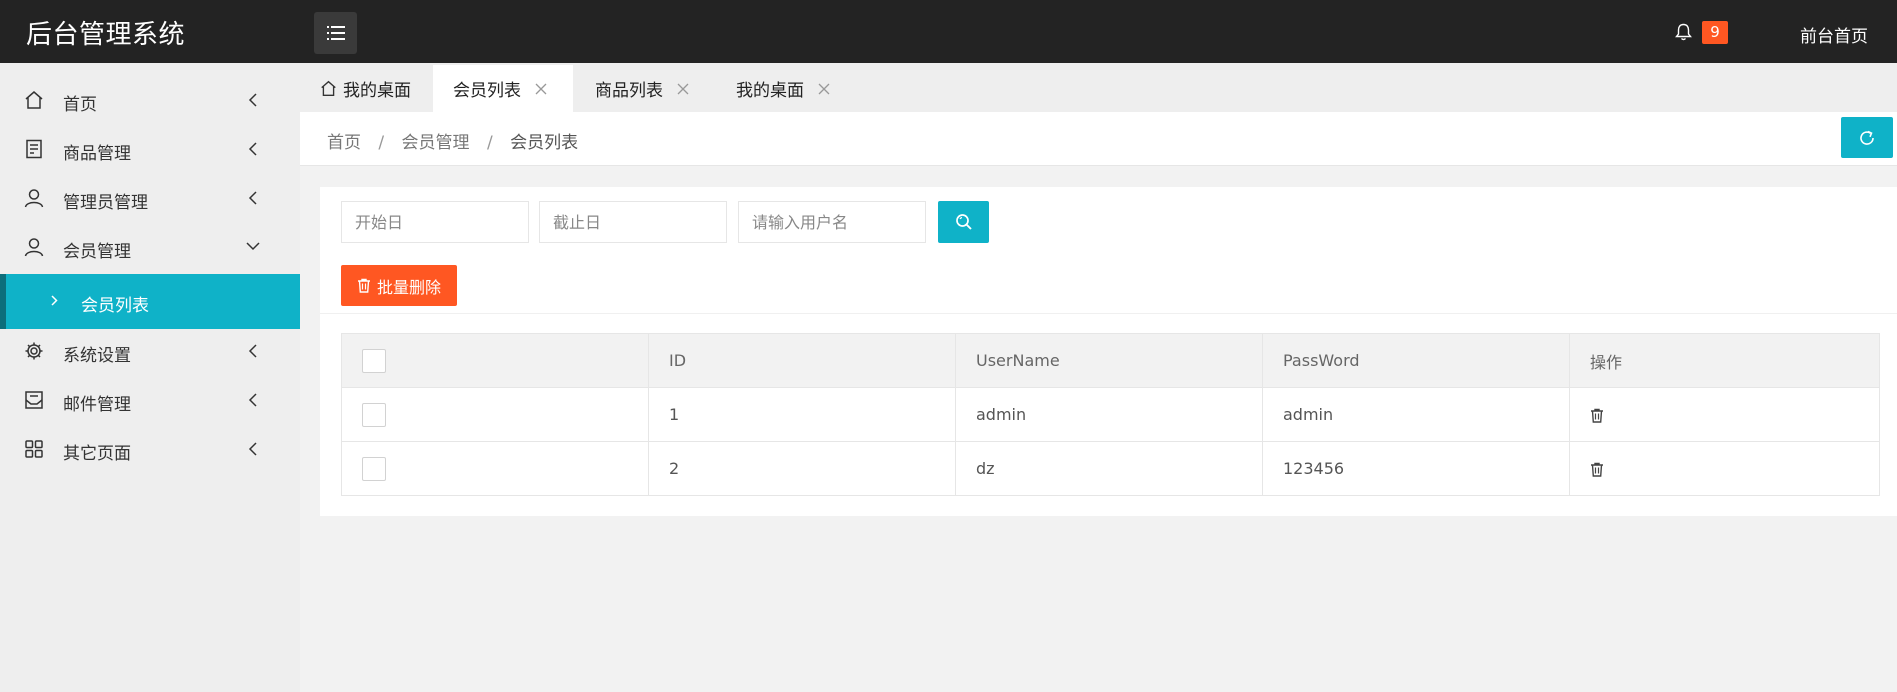 The width and height of the screenshot is (1897, 692). I want to click on list-icon, so click(335, 33).